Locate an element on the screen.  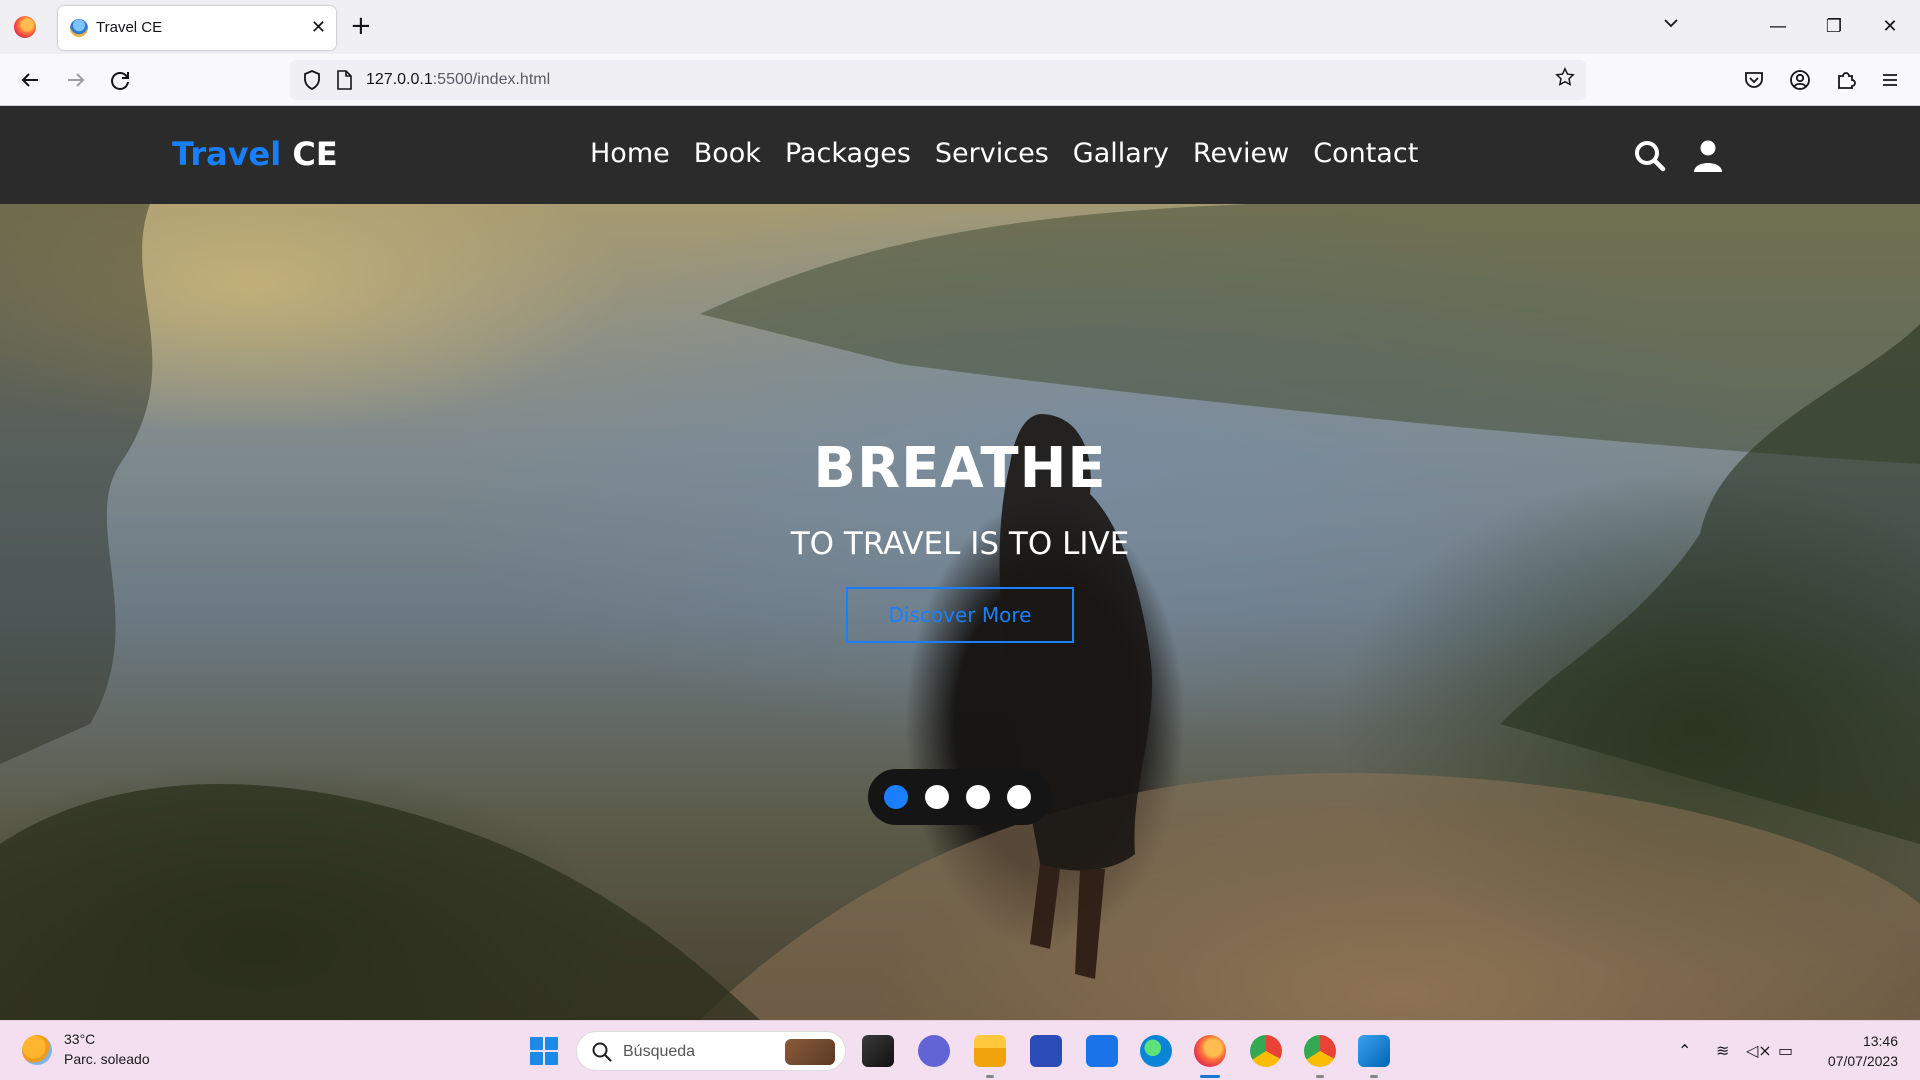
browser-tab-bar: Travel CE ✕ + — ❐ ✕ is located at coordinates (960, 27).